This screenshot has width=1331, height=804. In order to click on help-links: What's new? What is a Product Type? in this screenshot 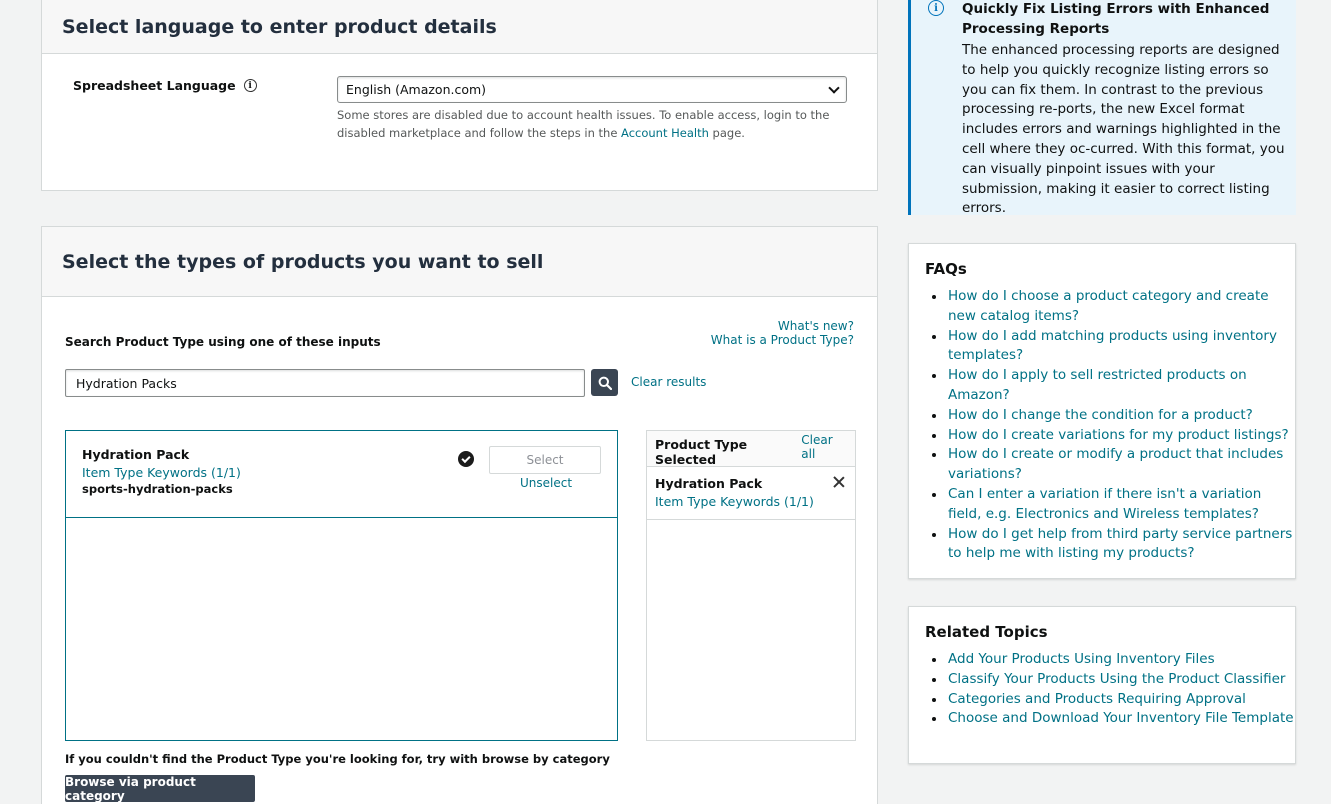, I will do `click(782, 333)`.